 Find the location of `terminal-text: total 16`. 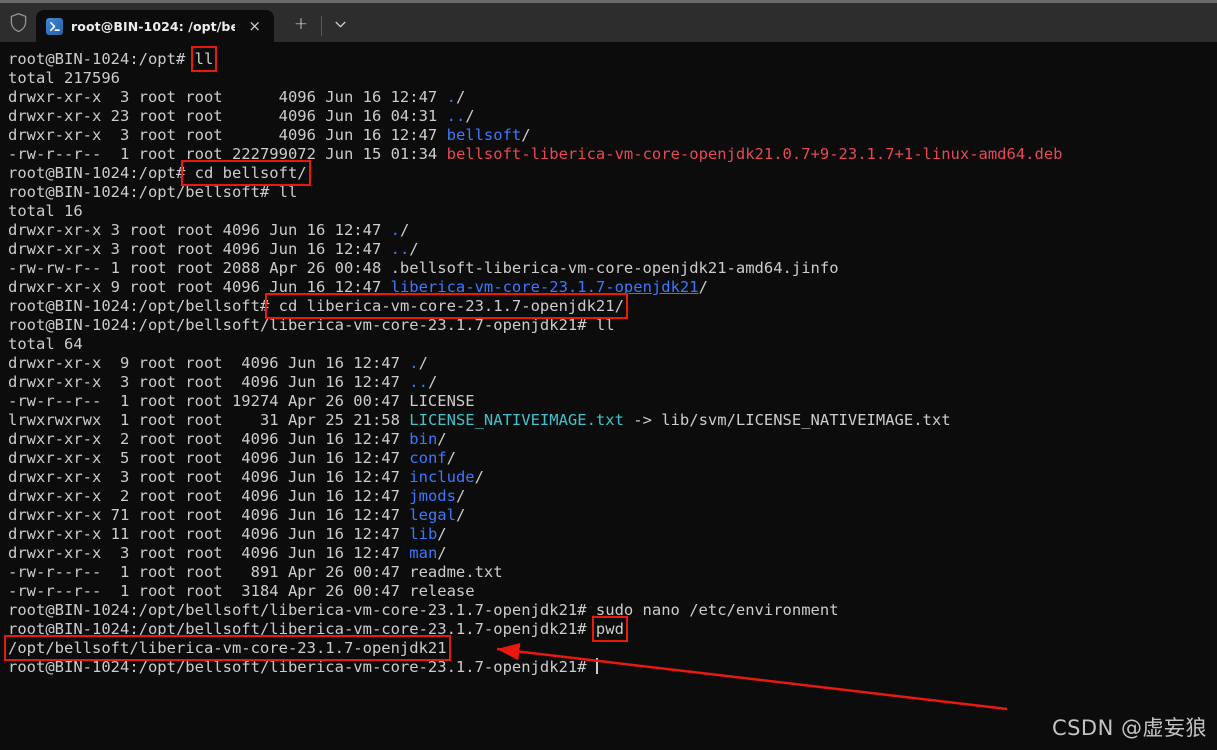

terminal-text: total 16 is located at coordinates (45, 211).